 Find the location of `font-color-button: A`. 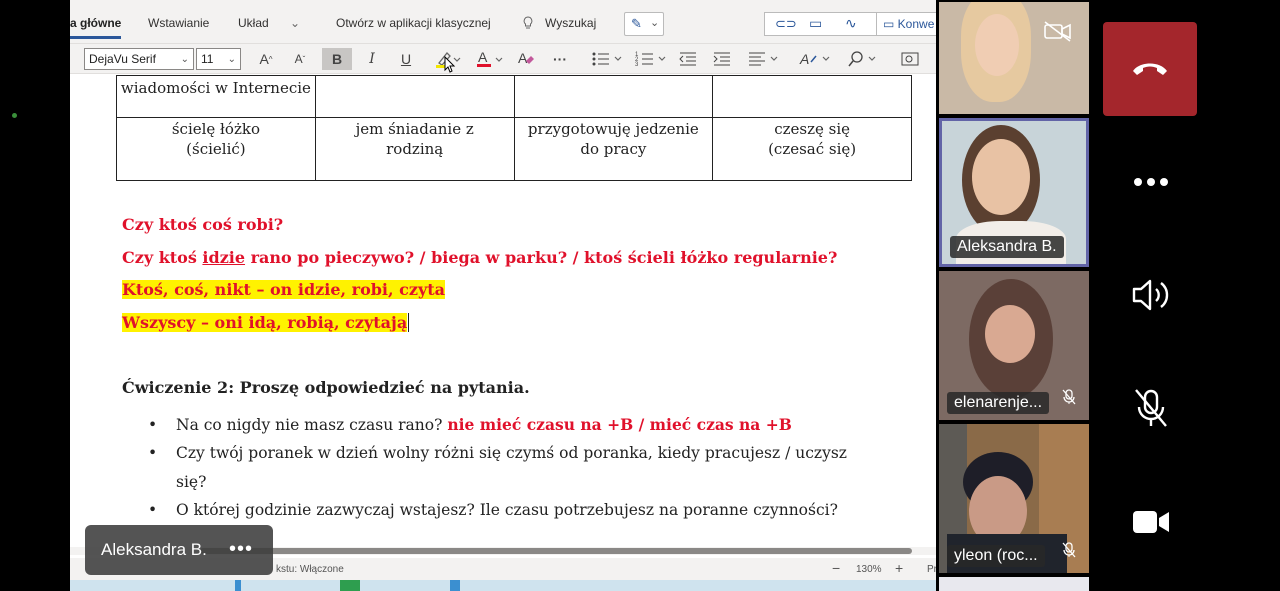

font-color-button: A is located at coordinates (489, 59).